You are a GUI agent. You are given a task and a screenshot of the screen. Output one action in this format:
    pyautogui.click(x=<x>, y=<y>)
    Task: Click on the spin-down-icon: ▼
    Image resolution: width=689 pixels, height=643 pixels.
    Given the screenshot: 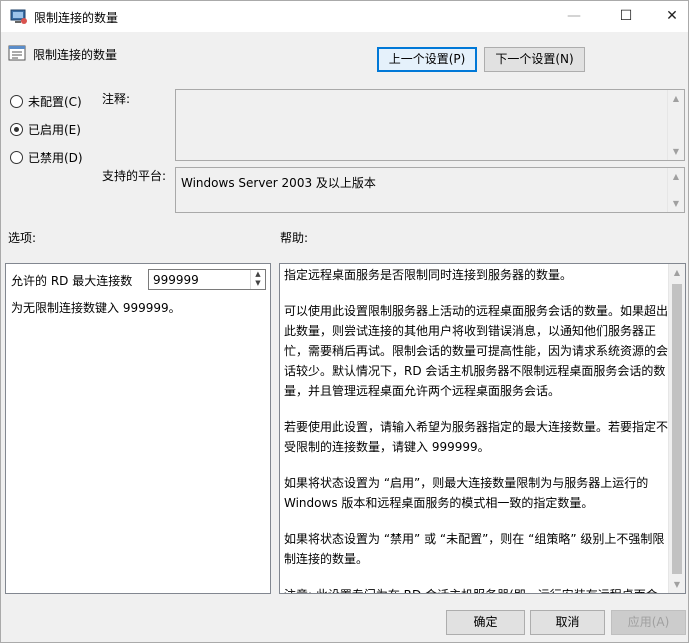 What is the action you would take?
    pyautogui.click(x=258, y=283)
    